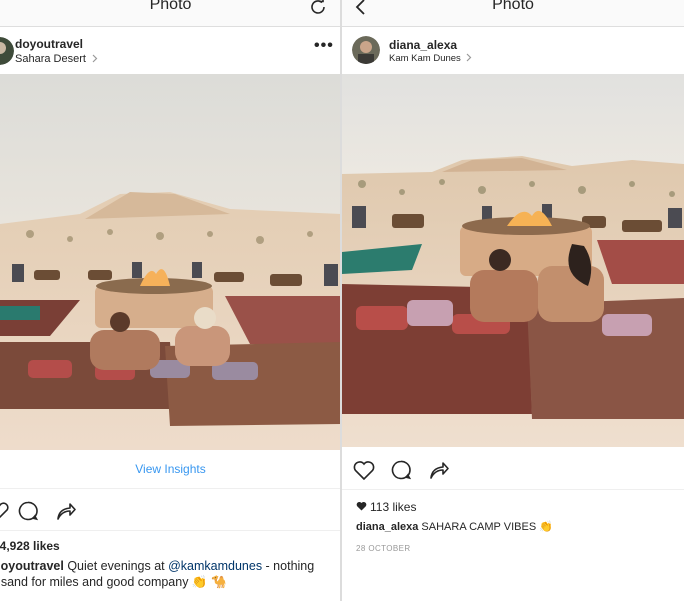 This screenshot has width=684, height=601. What do you see at coordinates (324, 46) in the screenshot?
I see `more-icon: •••` at bounding box center [324, 46].